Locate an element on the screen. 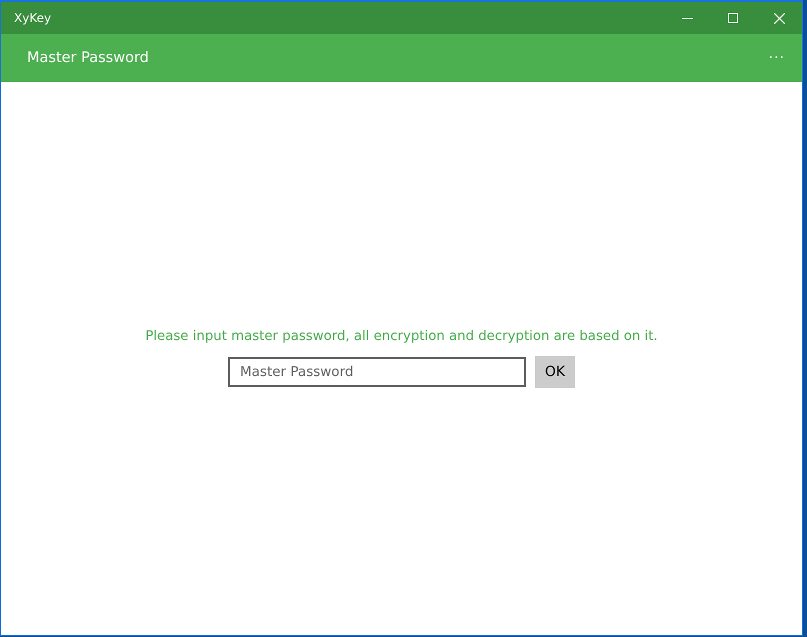  prompt-text: Please input master password, all encryption and decryption are based on it. is located at coordinates (401, 336).